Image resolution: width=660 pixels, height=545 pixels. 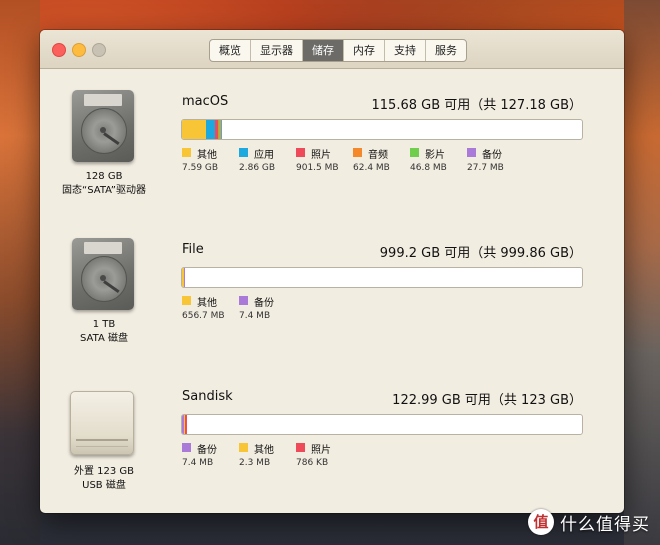 What do you see at coordinates (104, 471) in the screenshot?
I see `drive-capacity: 外置 123 GB` at bounding box center [104, 471].